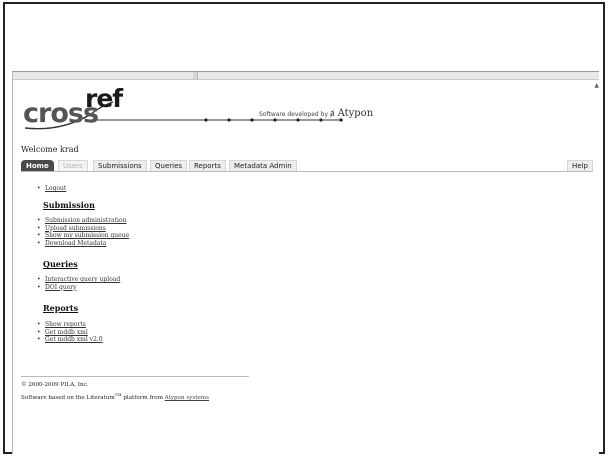 The width and height of the screenshot is (610, 459). Describe the element at coordinates (195, 75) in the screenshot. I see `toolbar-divider` at that location.